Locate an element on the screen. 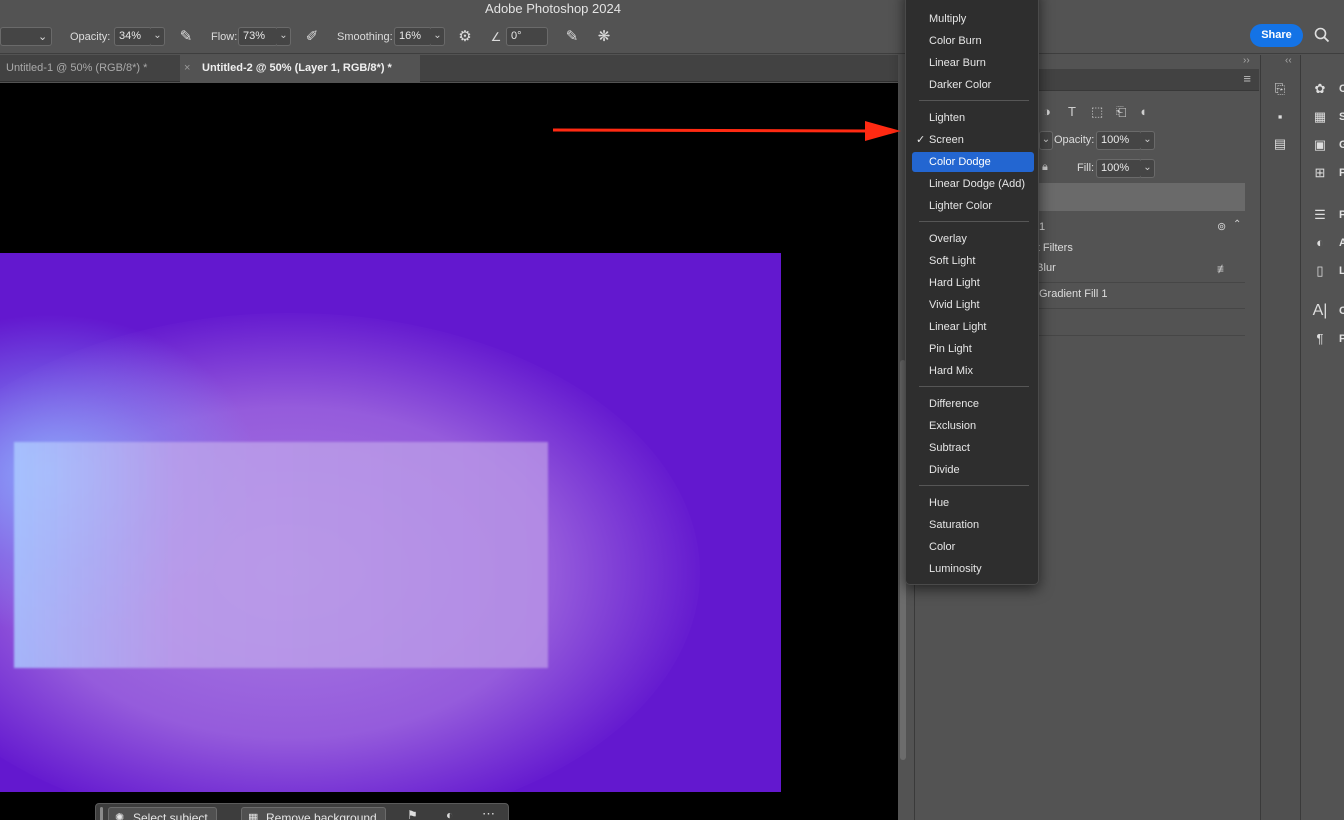  adjustment-filter-icon: ◑ is located at coordinates (1047, 111).